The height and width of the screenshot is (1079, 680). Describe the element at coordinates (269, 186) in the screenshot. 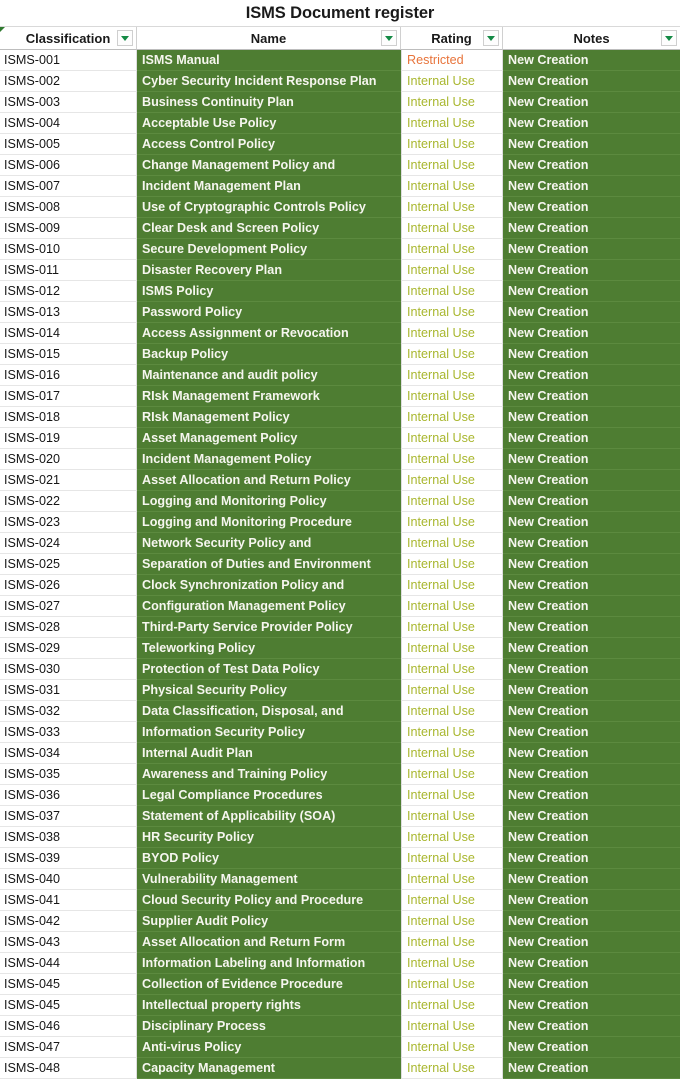

I see `cell-name: Incident Management Plan` at that location.